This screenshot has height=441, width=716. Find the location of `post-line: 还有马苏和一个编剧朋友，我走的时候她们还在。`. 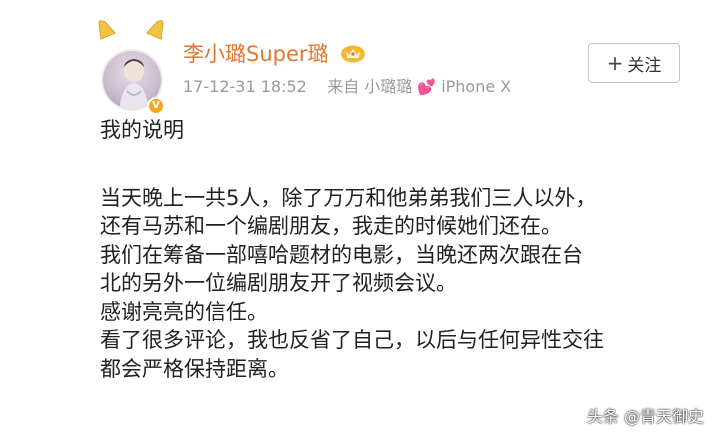

post-line: 还有马苏和一个编剧朋友，我走的时候她们还在。 is located at coordinates (331, 226).